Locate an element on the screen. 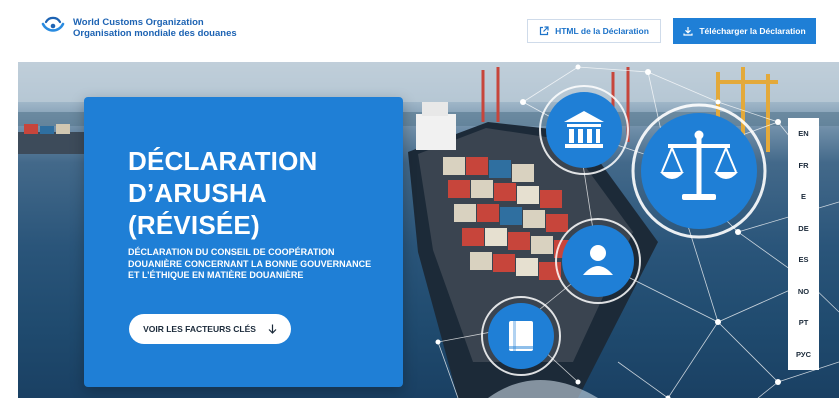  lang-en: EN is located at coordinates (803, 133).